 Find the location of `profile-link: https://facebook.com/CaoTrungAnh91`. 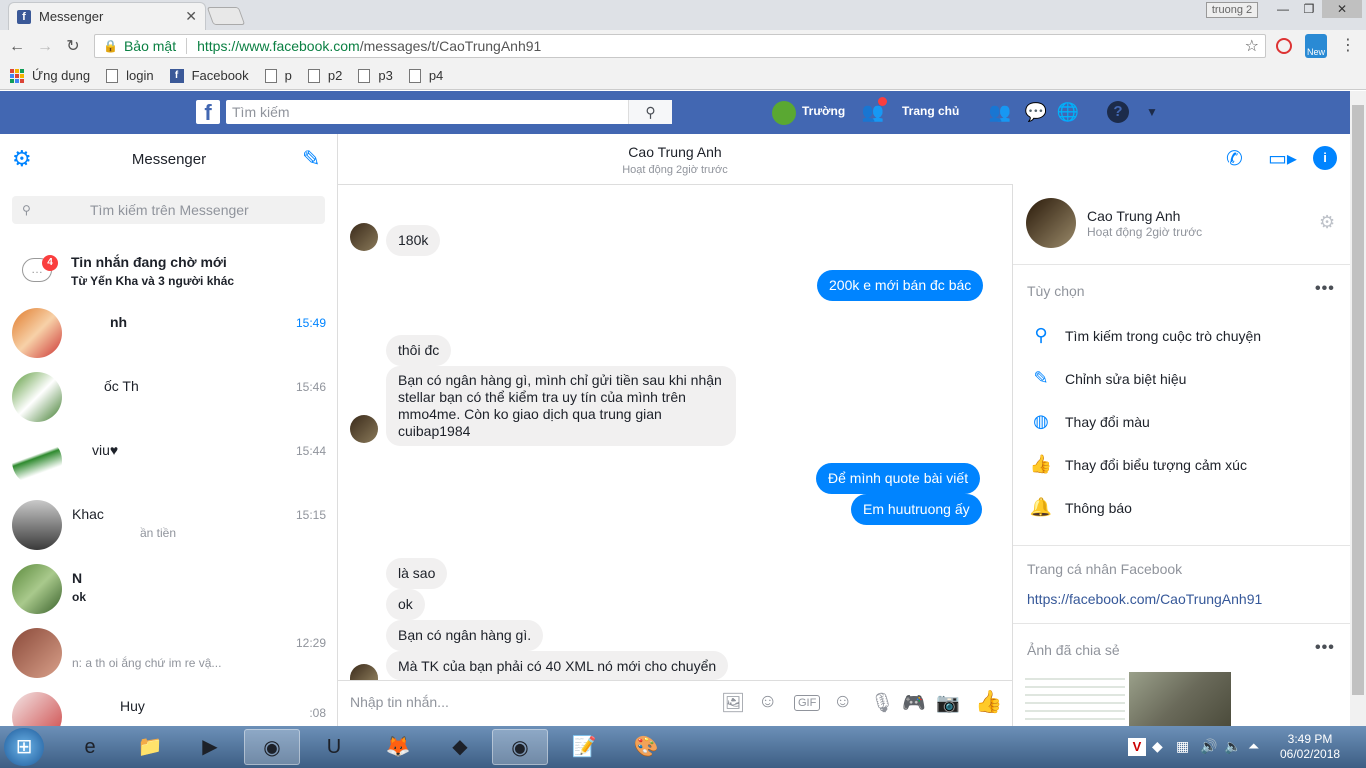

profile-link: https://facebook.com/CaoTrungAnh91 is located at coordinates (1144, 599).